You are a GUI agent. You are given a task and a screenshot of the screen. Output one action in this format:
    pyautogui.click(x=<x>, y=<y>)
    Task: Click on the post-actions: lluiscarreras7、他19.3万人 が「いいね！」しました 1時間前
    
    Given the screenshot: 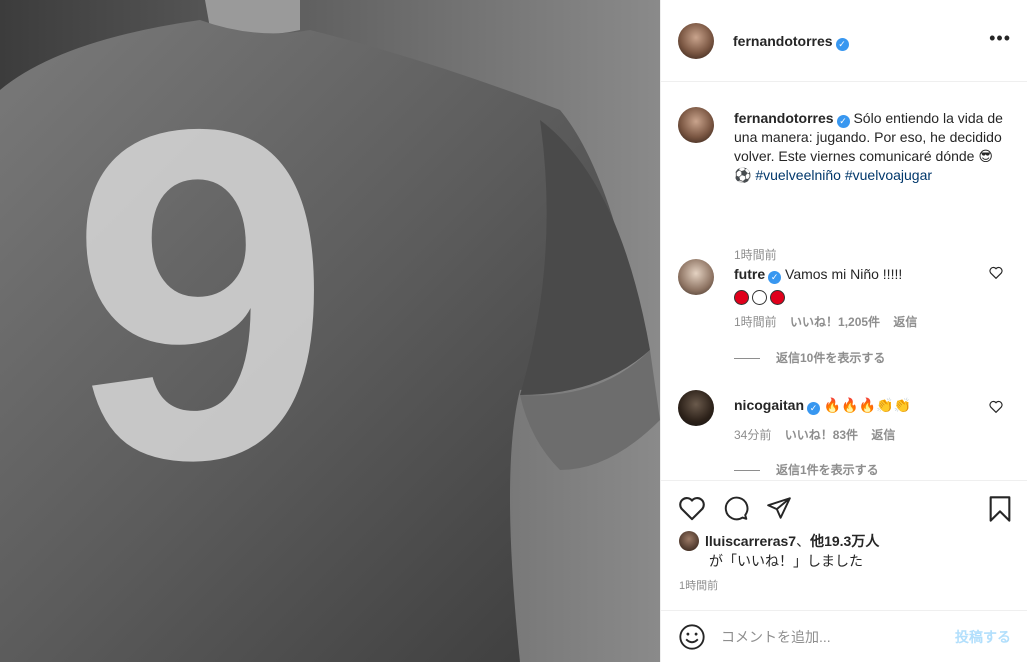 What is the action you would take?
    pyautogui.click(x=844, y=545)
    